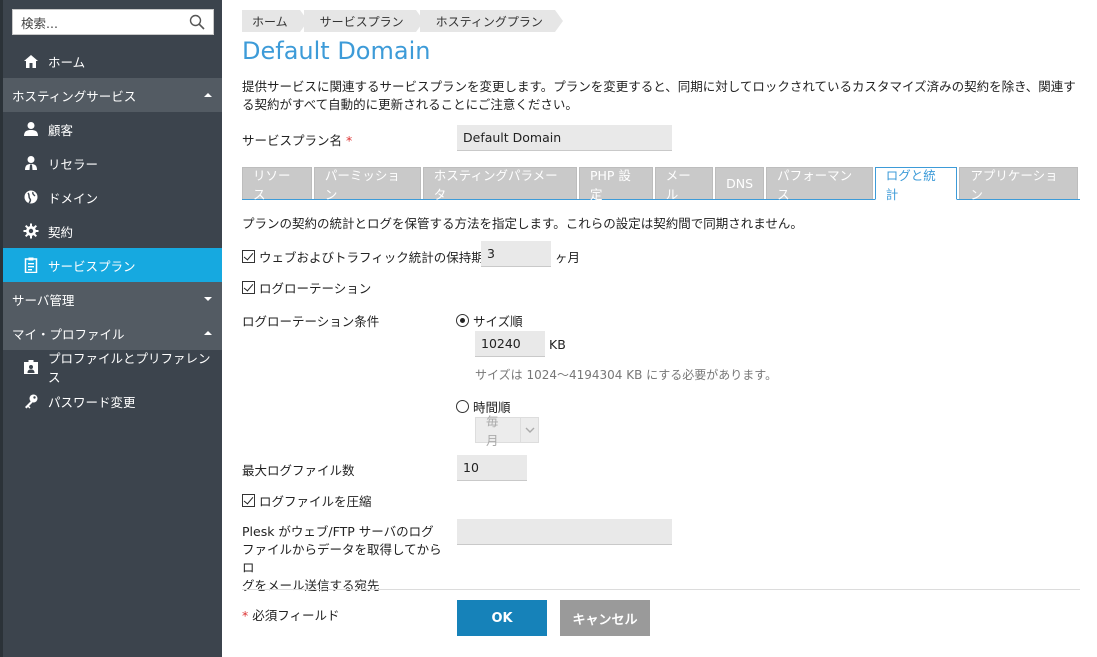  I want to click on clipboard-icon, so click(31, 265).